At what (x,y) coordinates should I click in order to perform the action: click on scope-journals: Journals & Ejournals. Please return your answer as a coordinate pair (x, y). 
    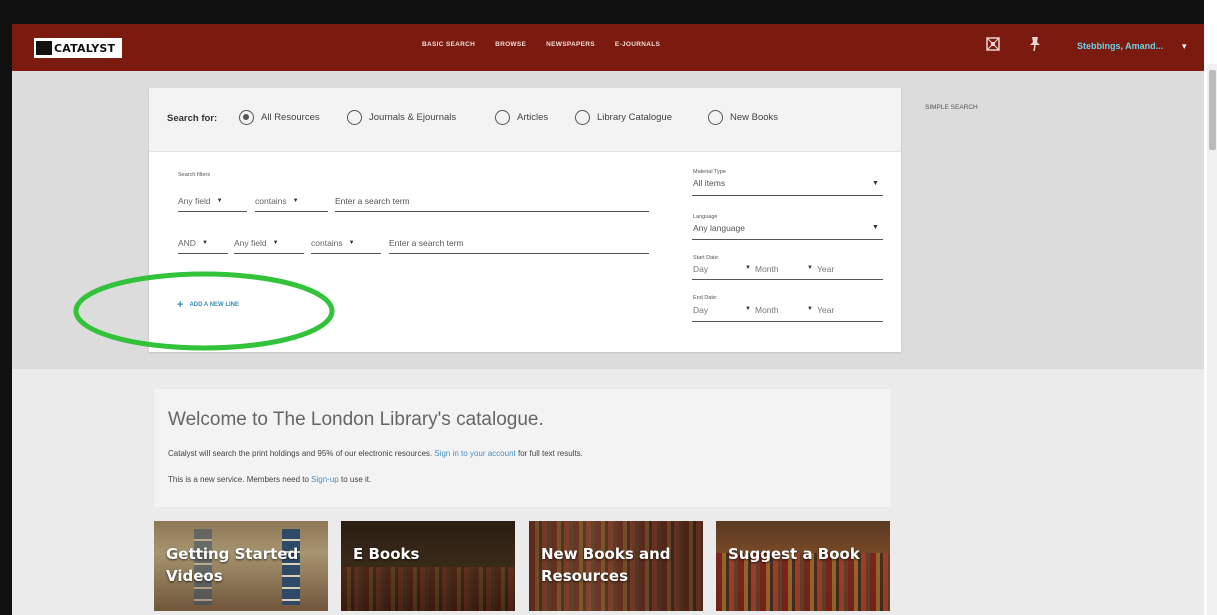
    Looking at the image, I should click on (401, 117).